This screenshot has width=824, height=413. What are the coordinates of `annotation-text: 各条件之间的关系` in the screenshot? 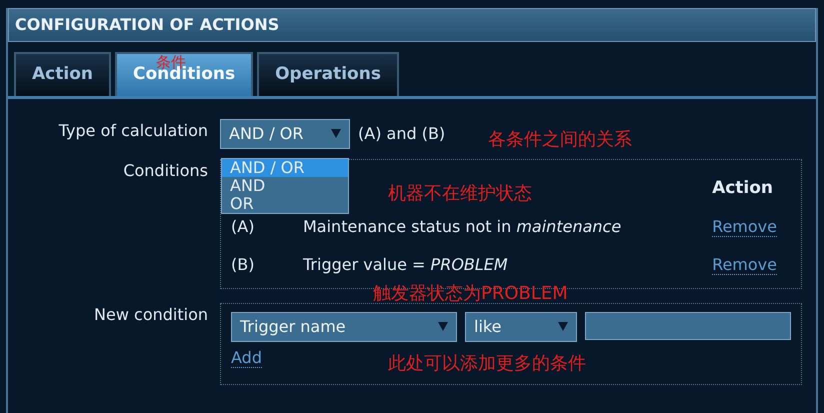 It's located at (560, 140).